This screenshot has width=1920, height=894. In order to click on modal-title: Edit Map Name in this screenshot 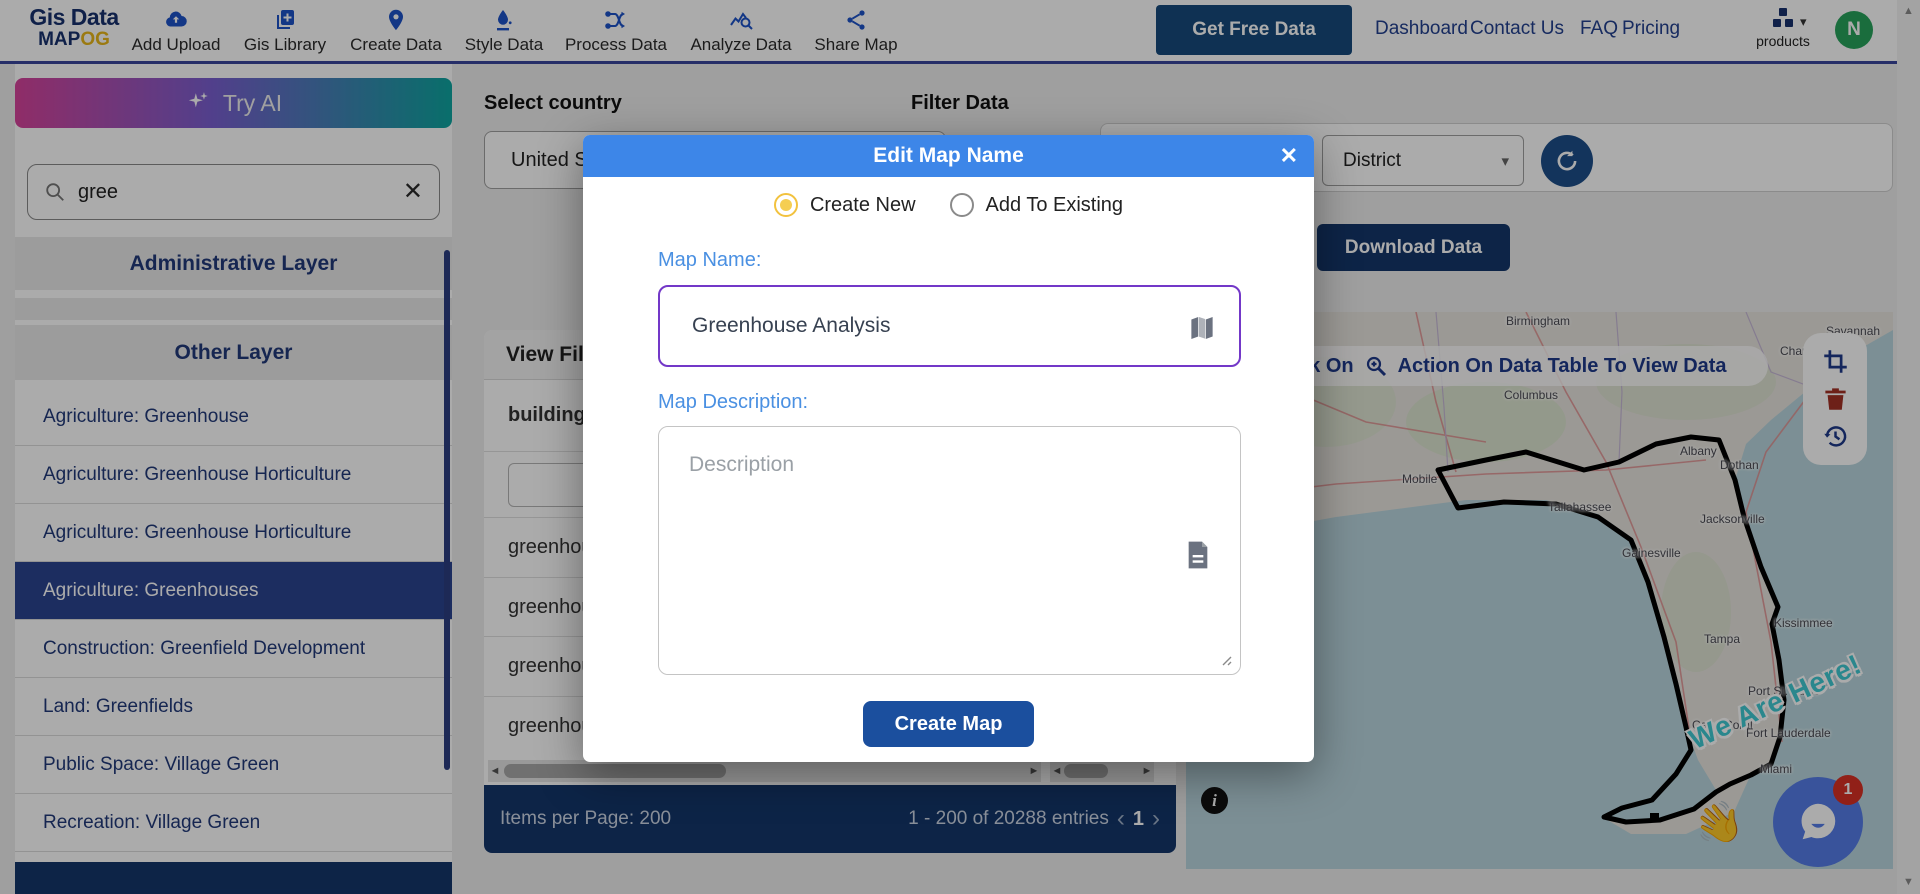, I will do `click(948, 155)`.